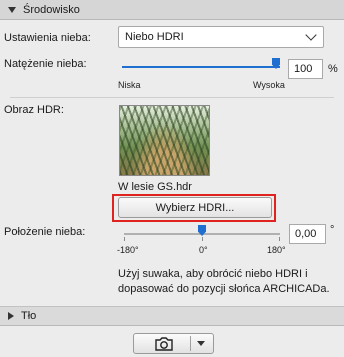 The height and width of the screenshot is (357, 344). I want to click on sky-intensity-track, so click(201, 67).